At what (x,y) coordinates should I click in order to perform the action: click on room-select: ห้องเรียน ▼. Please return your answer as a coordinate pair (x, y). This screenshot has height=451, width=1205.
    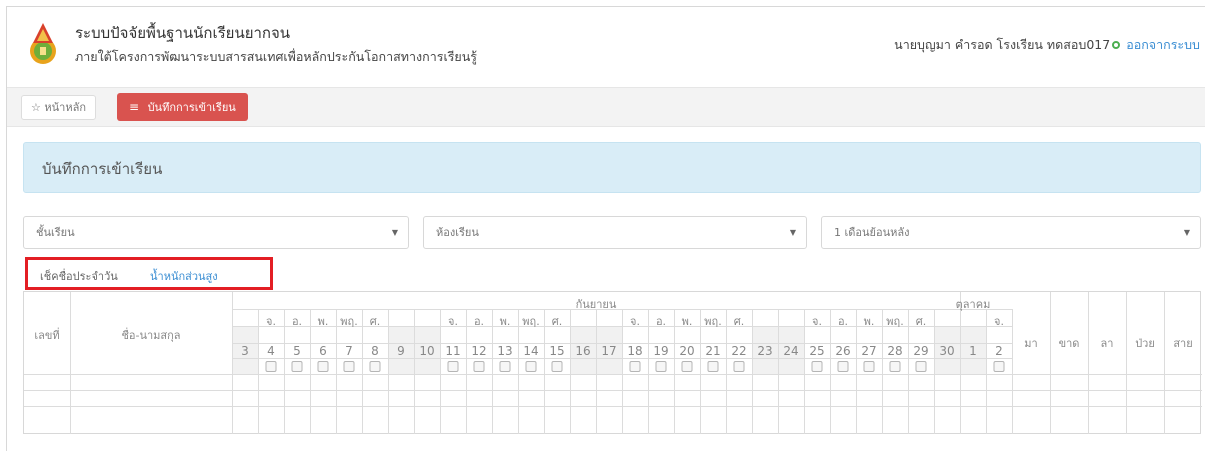
    Looking at the image, I should click on (615, 232).